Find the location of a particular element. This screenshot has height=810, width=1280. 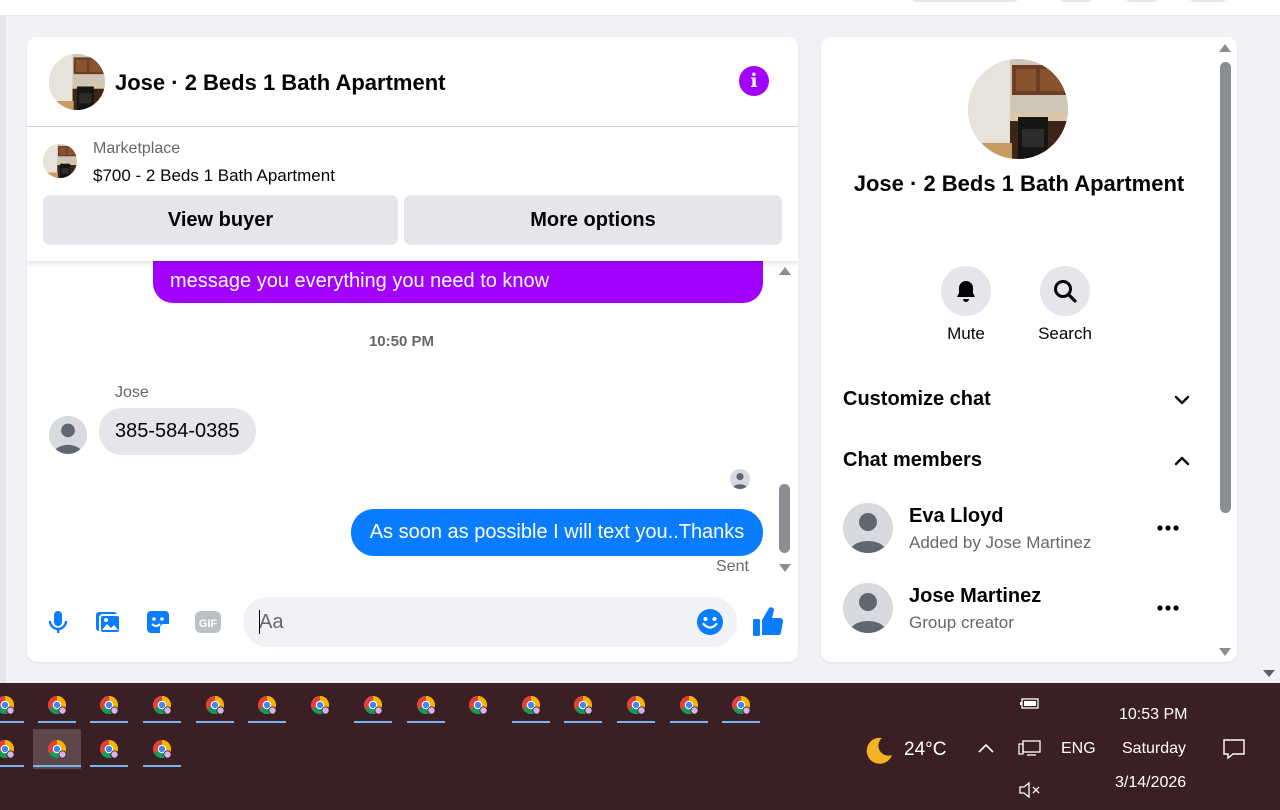

sticker-icon is located at coordinates (158, 622).